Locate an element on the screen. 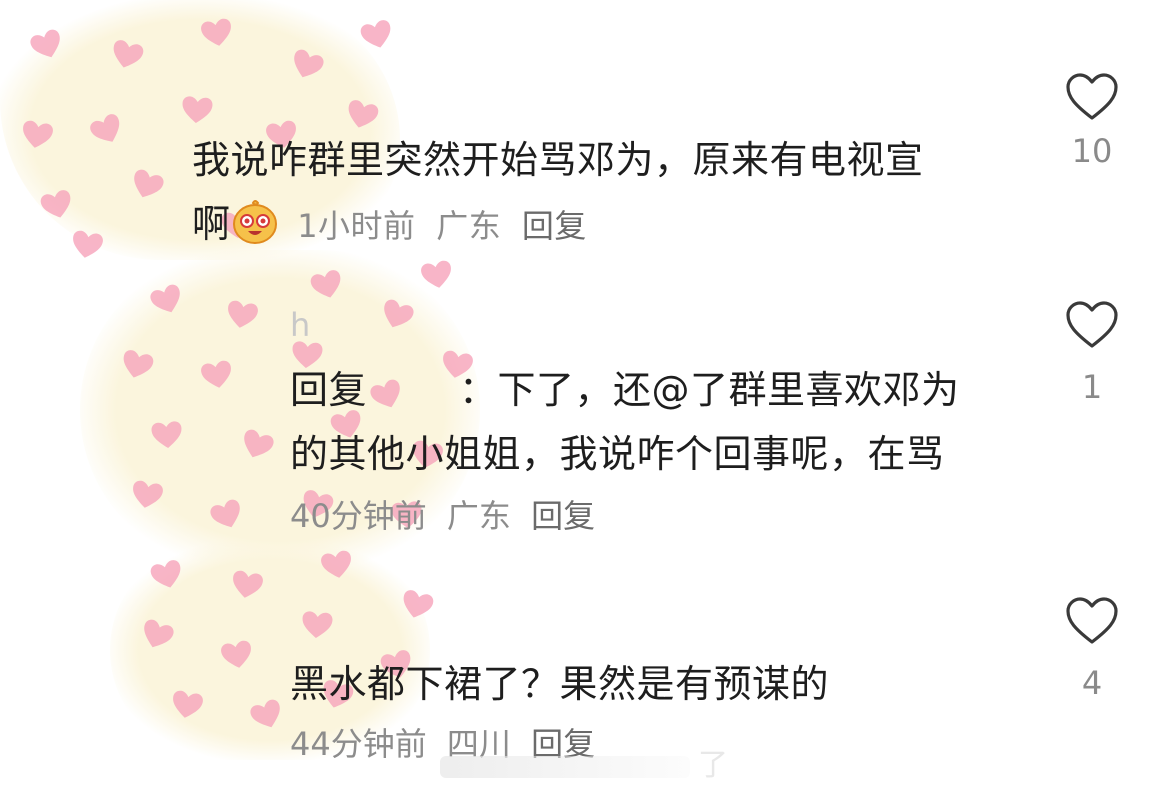 The image size is (1170, 790). comment-1-text: 我说咋群里突然开始骂邓为，原来有电视宣 啊 1小时前 广东 回复 is located at coordinates (558, 192).